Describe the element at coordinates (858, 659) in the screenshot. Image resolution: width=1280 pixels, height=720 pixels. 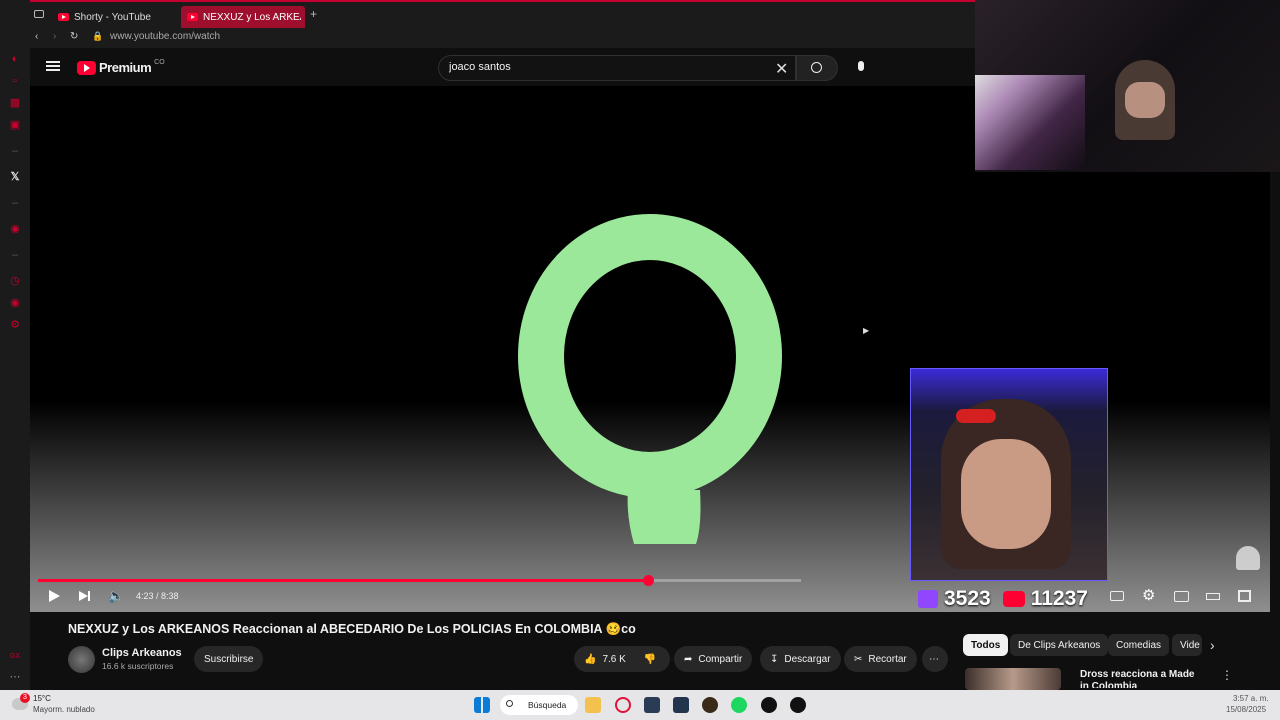
I see `scissors-icon: ✂` at that location.